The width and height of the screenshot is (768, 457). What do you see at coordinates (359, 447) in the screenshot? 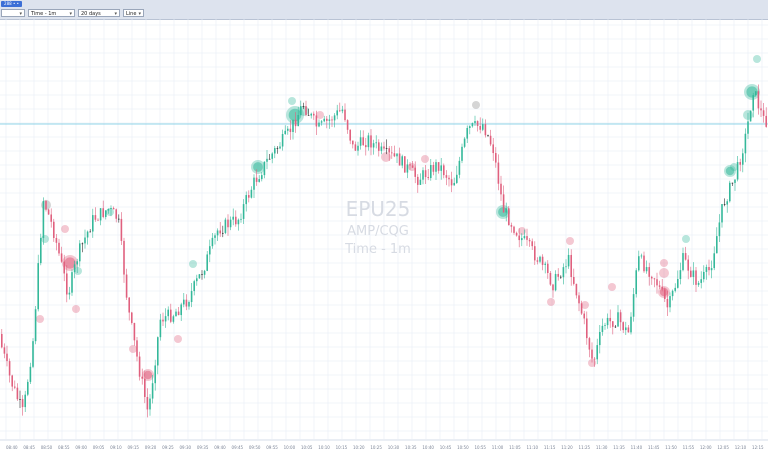
I see `time-tick-label: 10:20` at bounding box center [359, 447].